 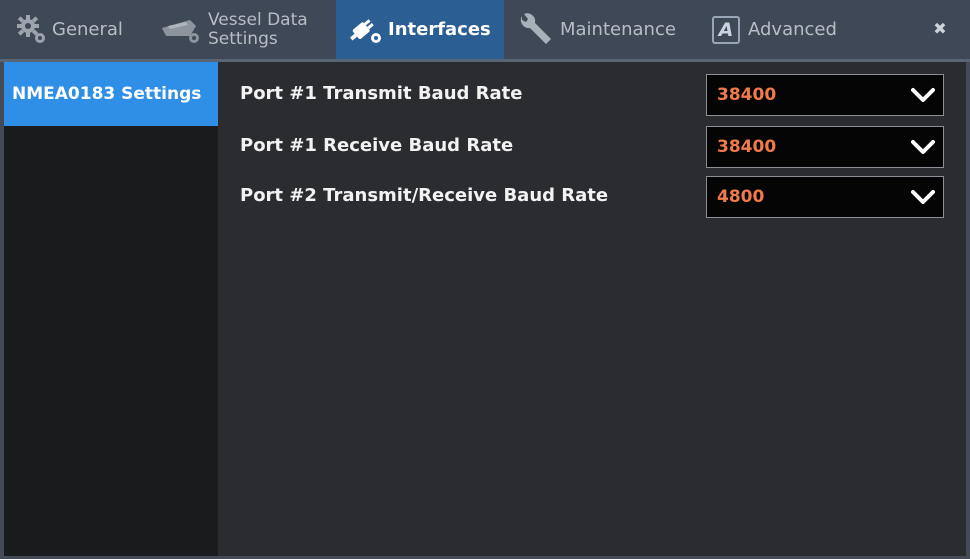 What do you see at coordinates (825, 95) in the screenshot?
I see `baud-rate-dropdown-port1-transmit: 38400` at bounding box center [825, 95].